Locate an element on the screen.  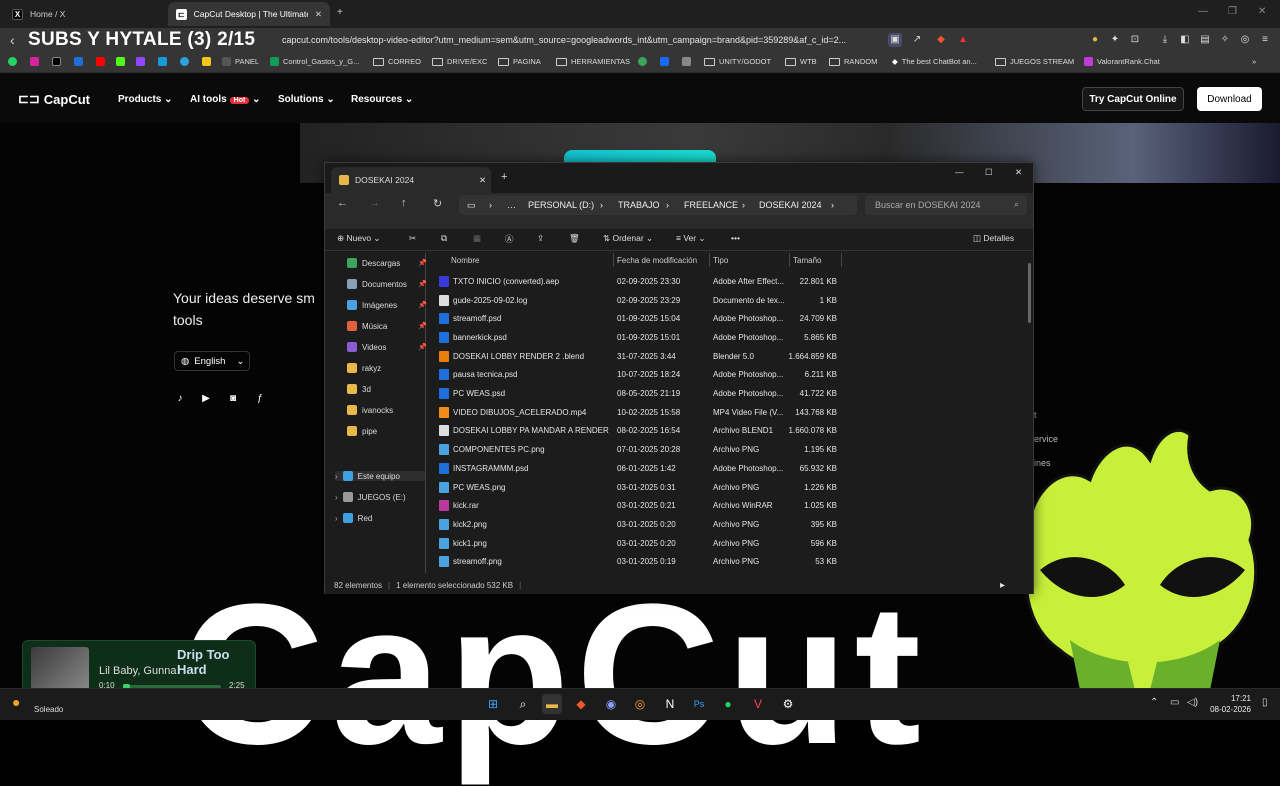
sidebar-icon: ◧ is located at coordinates (1185, 40).